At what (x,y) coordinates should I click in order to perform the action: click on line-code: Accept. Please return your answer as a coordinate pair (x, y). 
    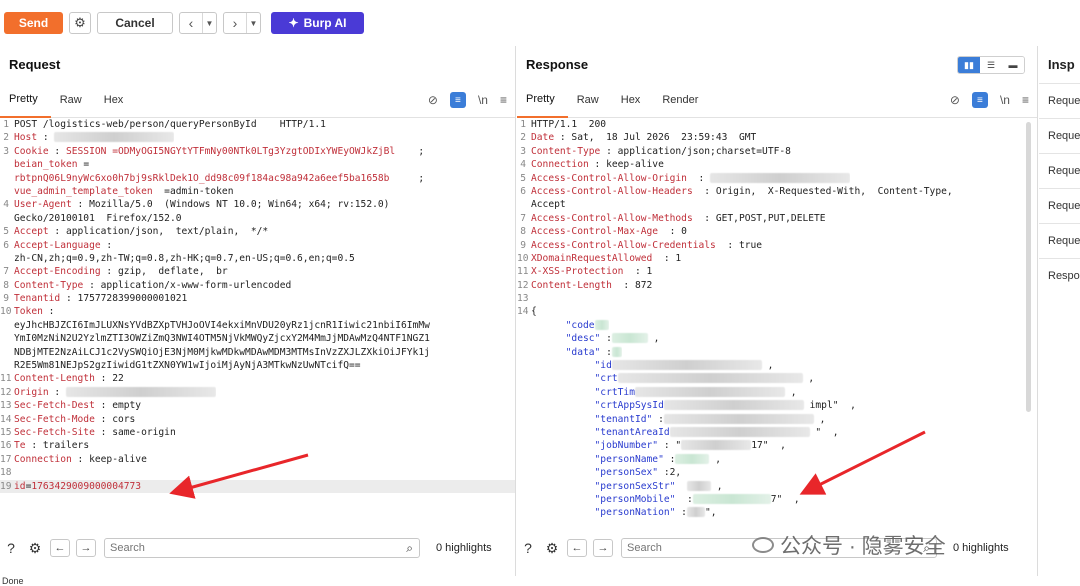
    Looking at the image, I should click on (548, 204).